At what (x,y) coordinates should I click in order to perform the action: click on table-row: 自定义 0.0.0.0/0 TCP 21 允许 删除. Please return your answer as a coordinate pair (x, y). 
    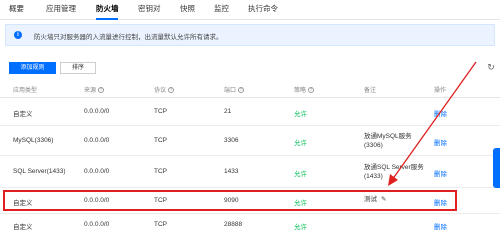
    Looking at the image, I should click on (250, 112).